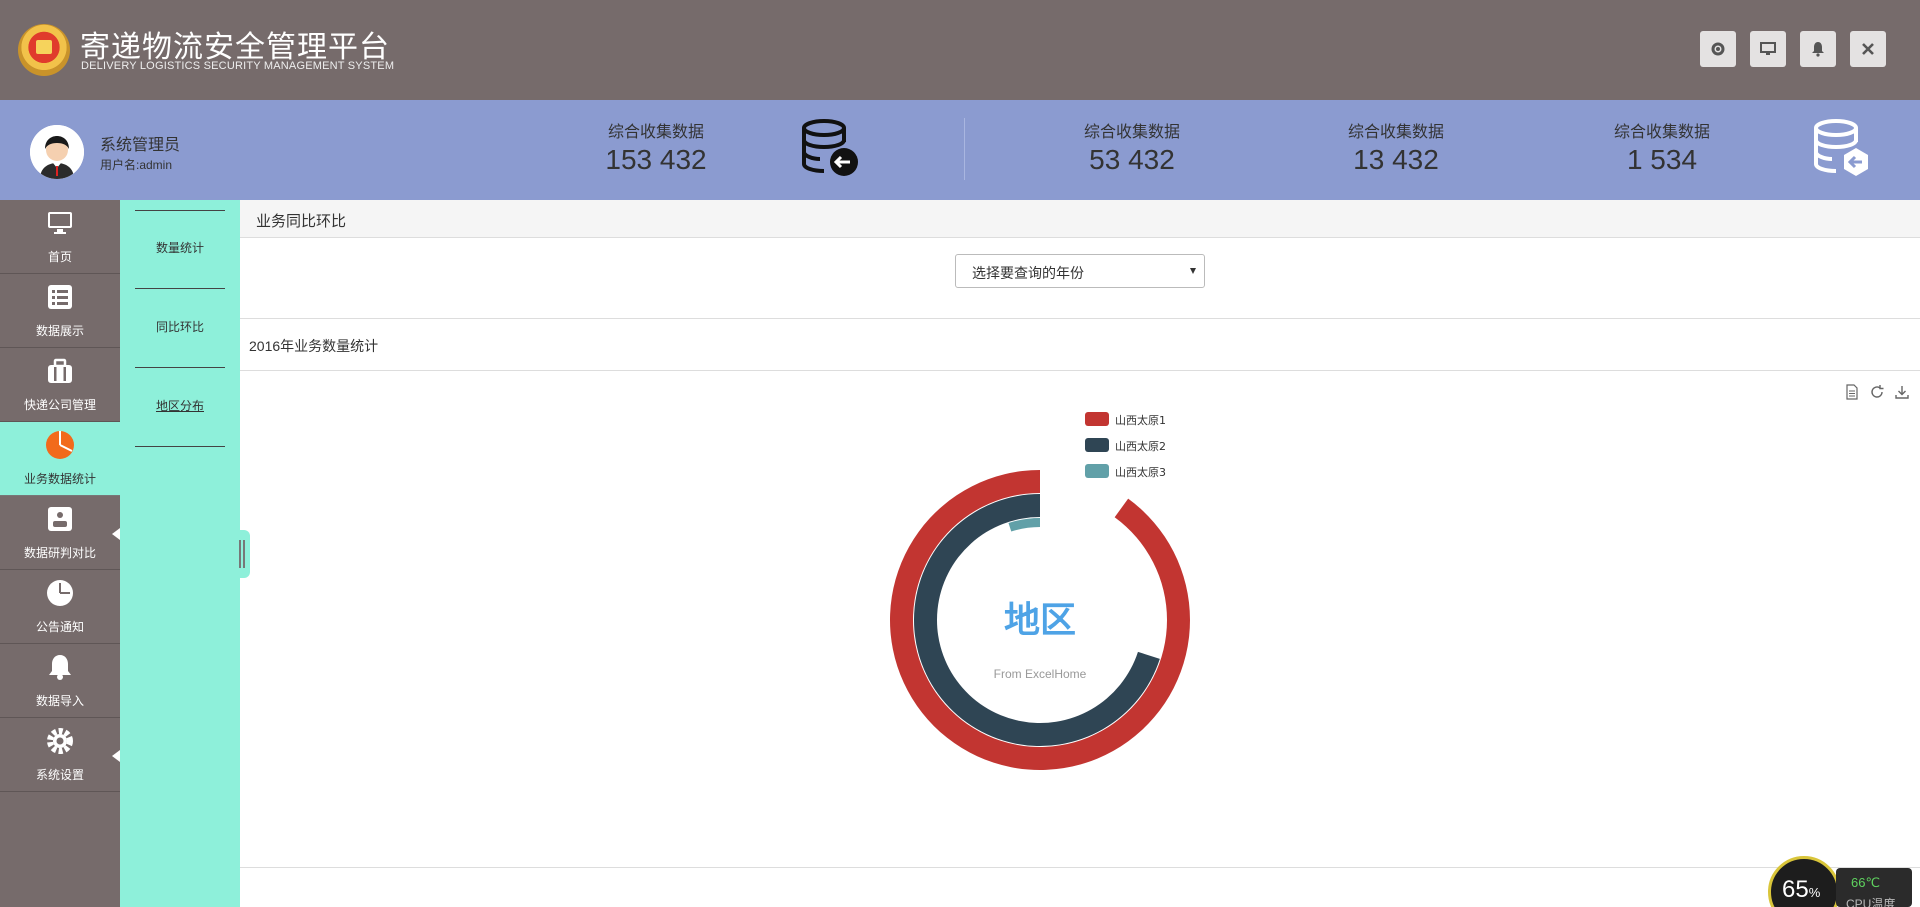 The width and height of the screenshot is (1920, 907). I want to click on database-export-icon, so click(1841, 147).